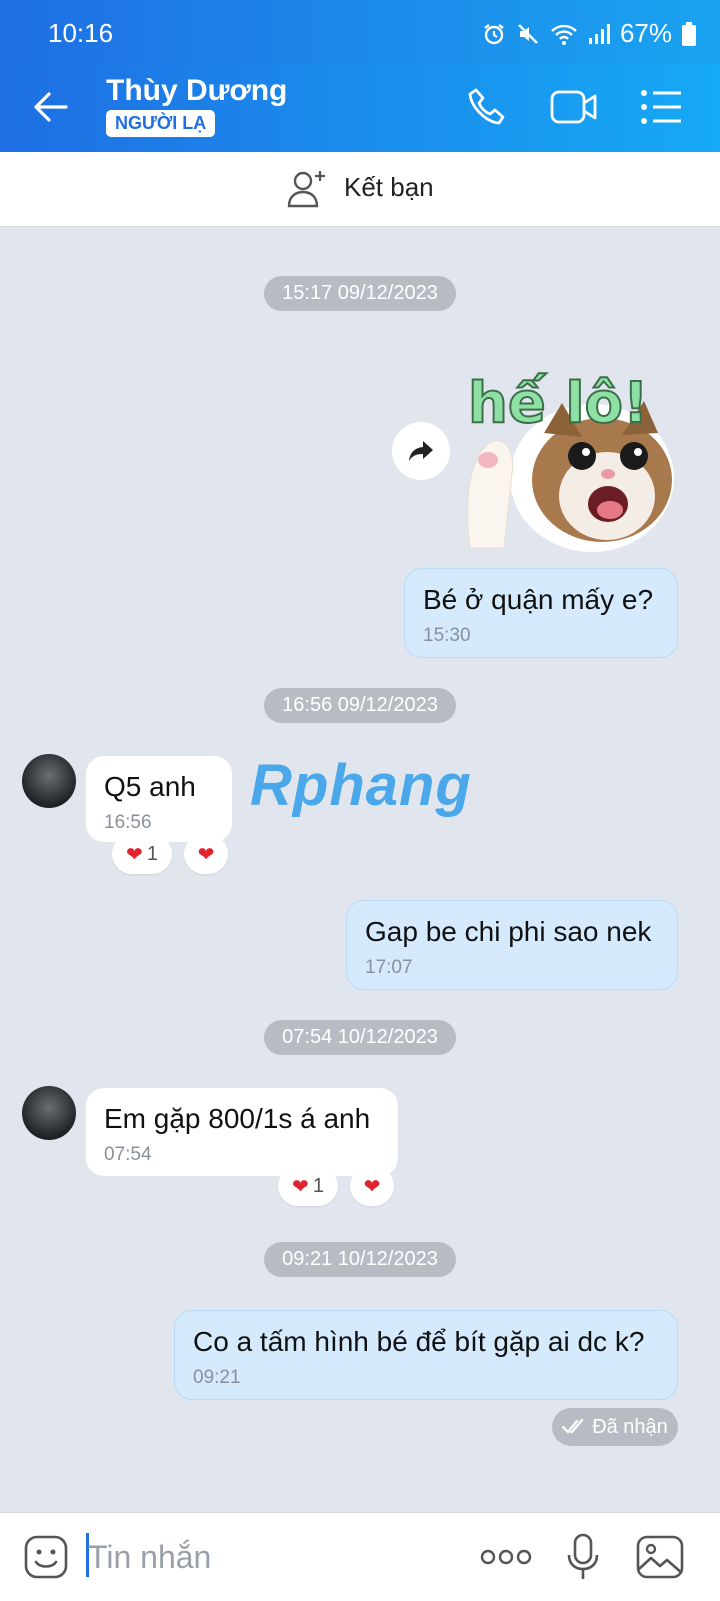  What do you see at coordinates (494, 33) in the screenshot?
I see `alarm-icon` at bounding box center [494, 33].